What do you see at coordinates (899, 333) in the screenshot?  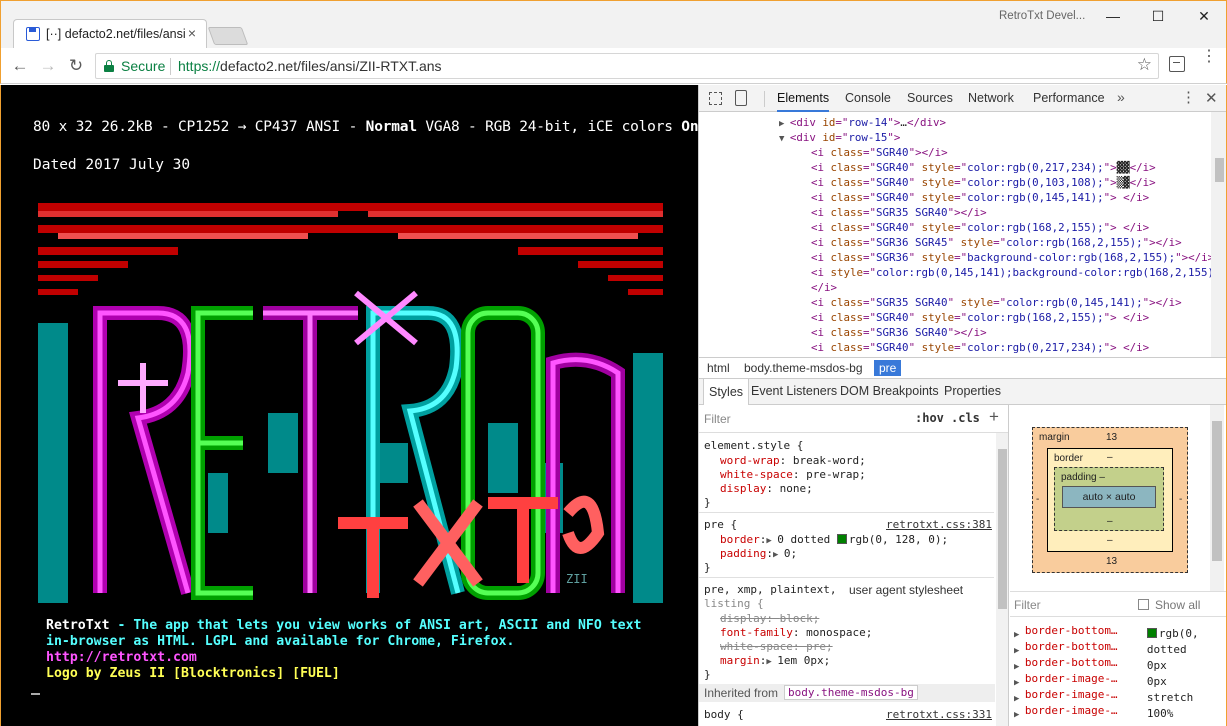 I see `dom-node-row: <i class="SGR36 SGR40"></i>` at bounding box center [899, 333].